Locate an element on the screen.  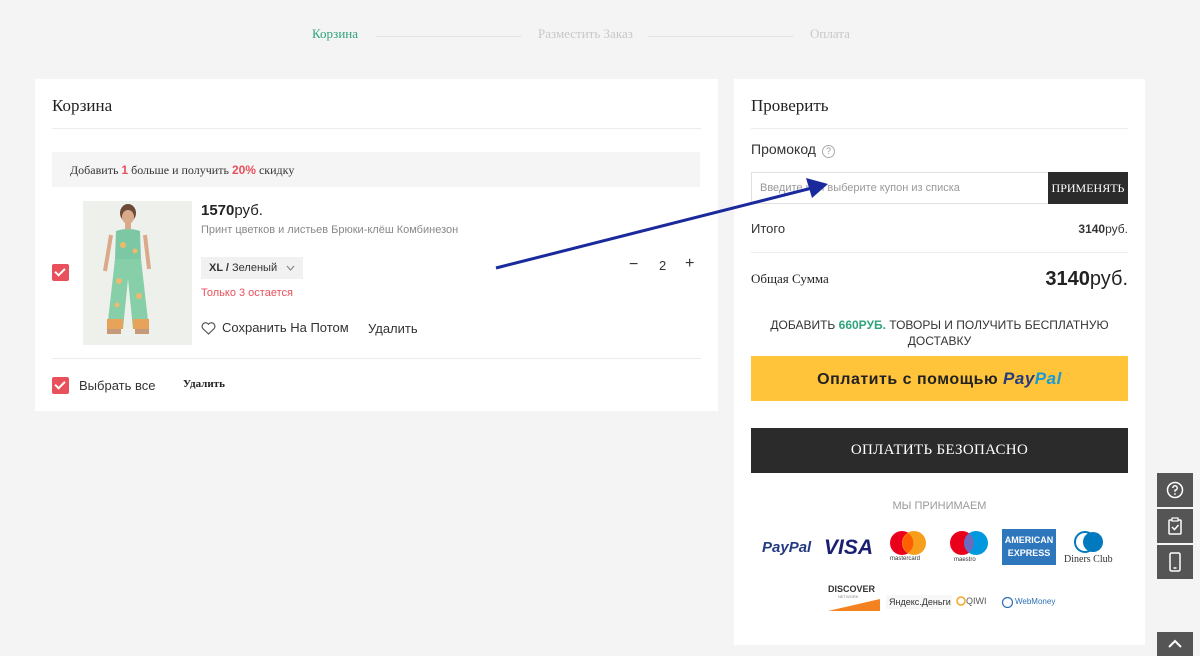
order-tracking-button is located at coordinates (1175, 526).